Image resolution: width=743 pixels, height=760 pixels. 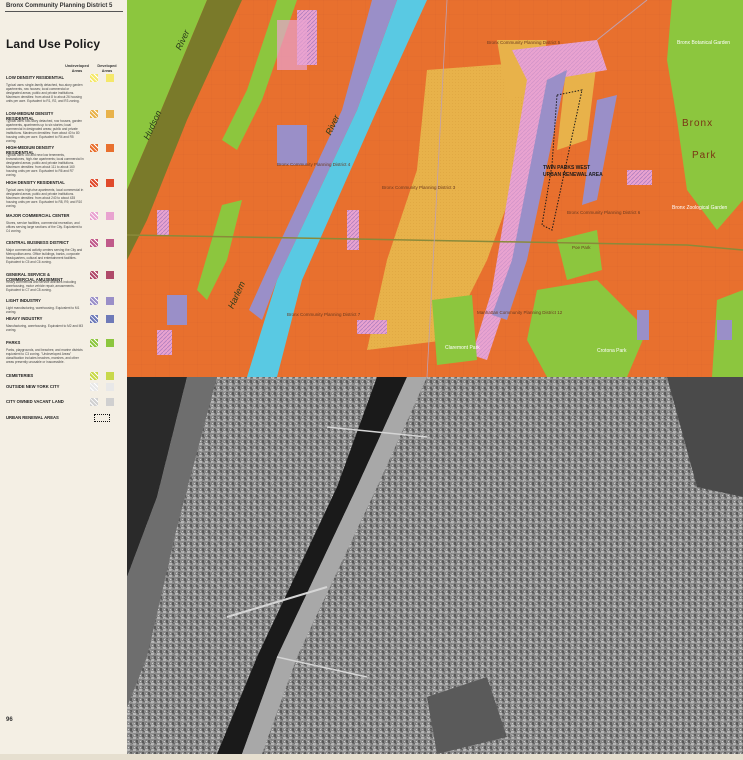 What do you see at coordinates (33, 386) in the screenshot?
I see `legend-item-name: OUTSIDE NEW YORK CITY` at bounding box center [33, 386].